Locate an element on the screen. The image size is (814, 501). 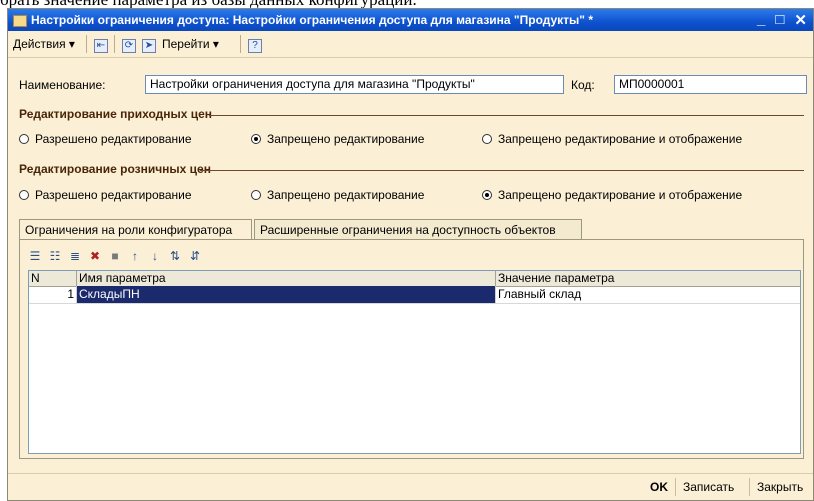
move-down-icon: ↓ is located at coordinates (155, 256).